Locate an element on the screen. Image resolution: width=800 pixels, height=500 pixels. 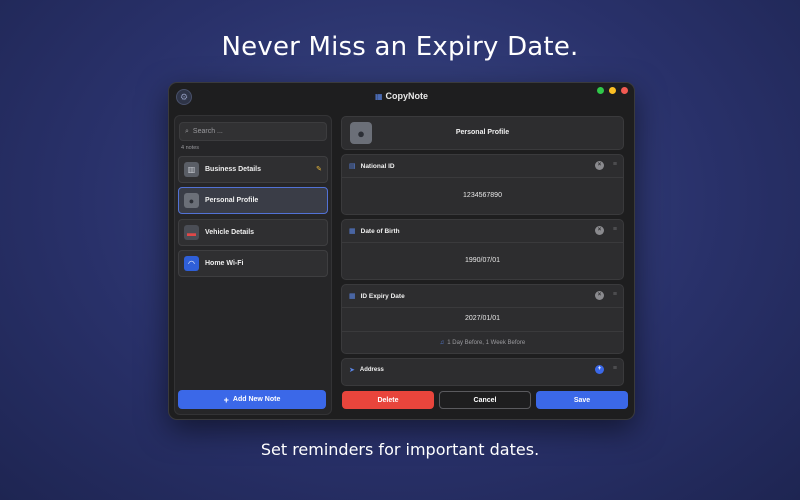
delete-button: Delete is located at coordinates (388, 400).